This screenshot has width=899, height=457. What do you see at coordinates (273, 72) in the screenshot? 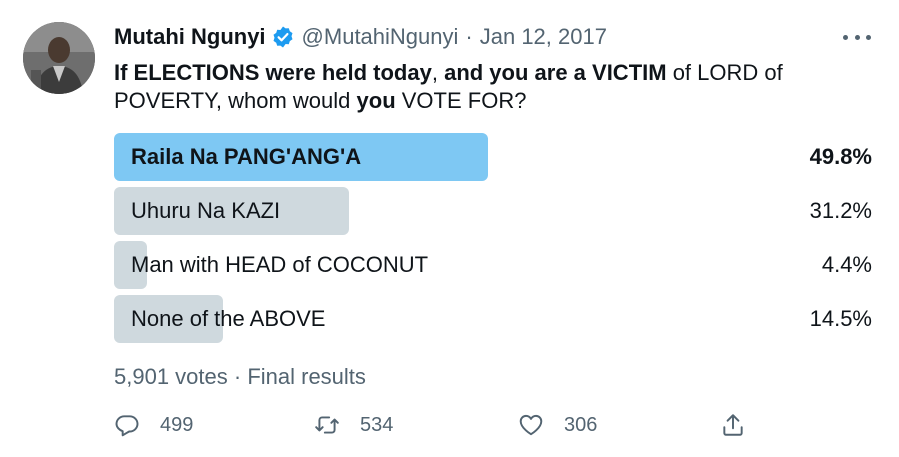
I see `tweet-text-bold: If ELECTIONS were held today` at bounding box center [273, 72].